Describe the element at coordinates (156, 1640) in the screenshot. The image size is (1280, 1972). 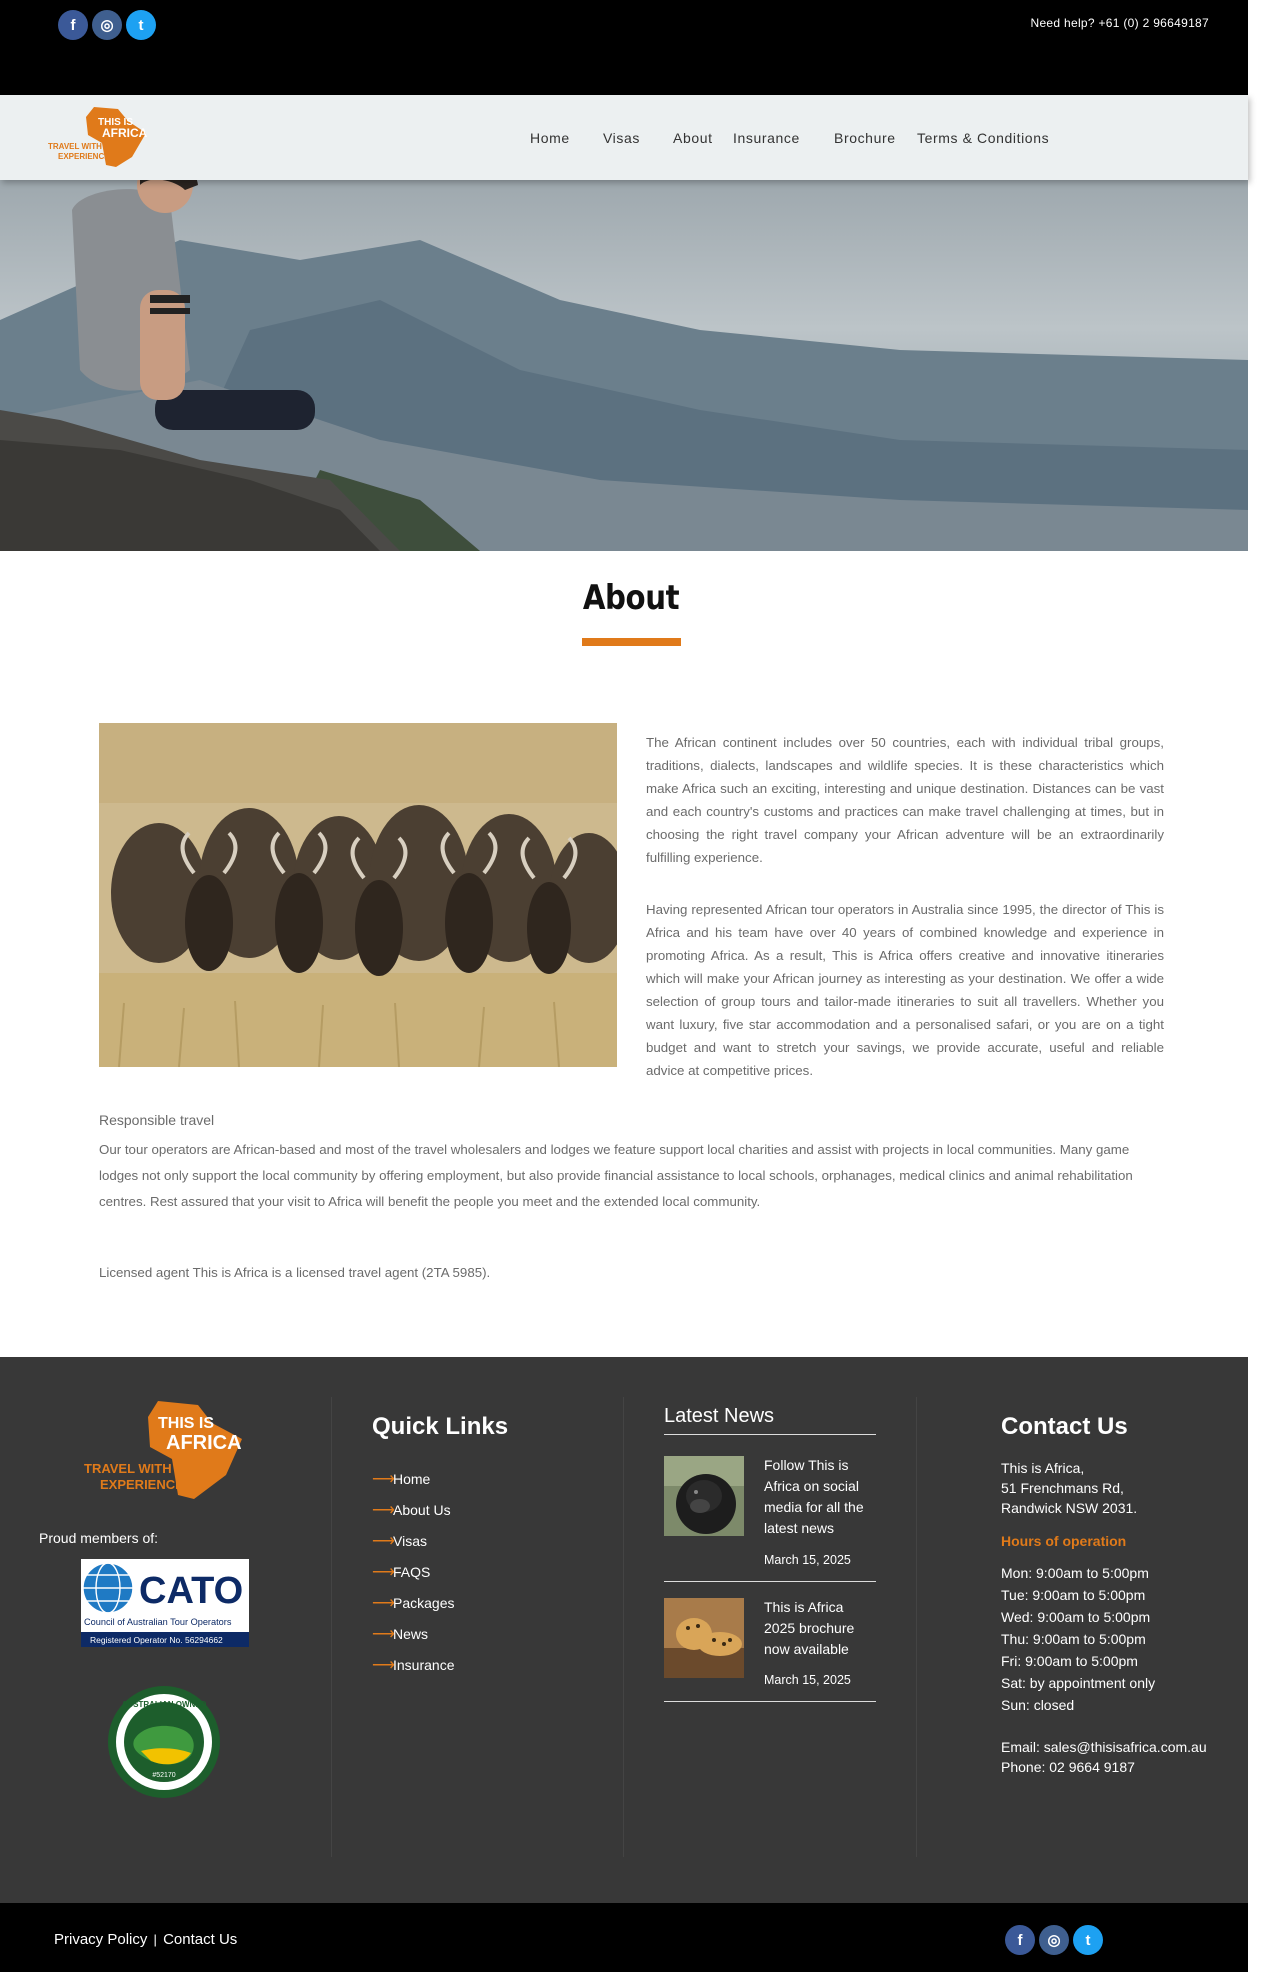
I see `cato-registration: Registered Operator No. 56294662` at that location.